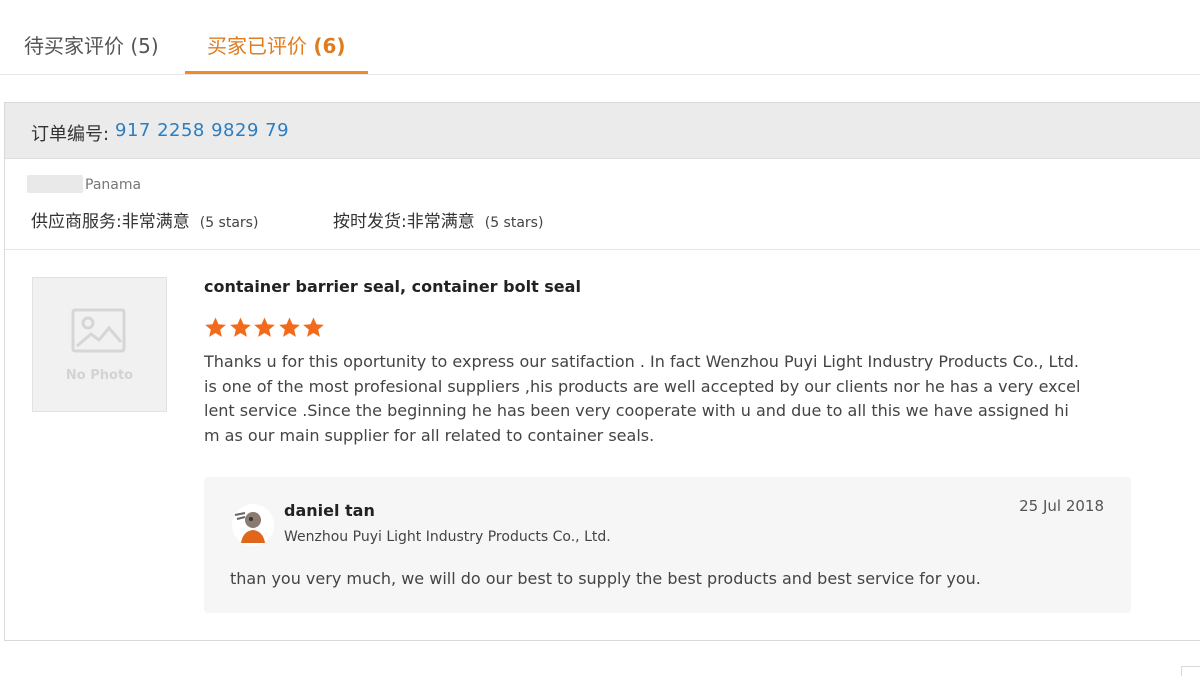 The image size is (1200, 676). I want to click on supplier-service-stars: (5 stars), so click(229, 223).